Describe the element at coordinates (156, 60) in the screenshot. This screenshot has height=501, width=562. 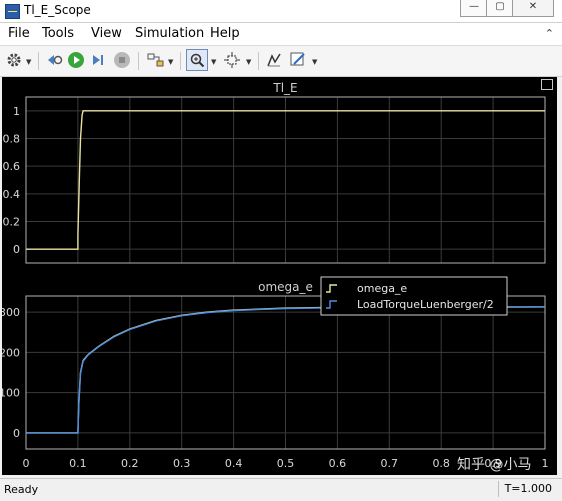
I see `highlight-block-icon` at that location.